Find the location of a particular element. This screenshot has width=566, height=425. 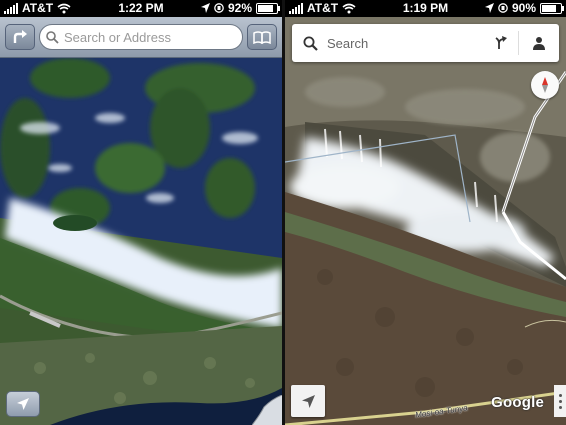

person-icon is located at coordinates (539, 43).